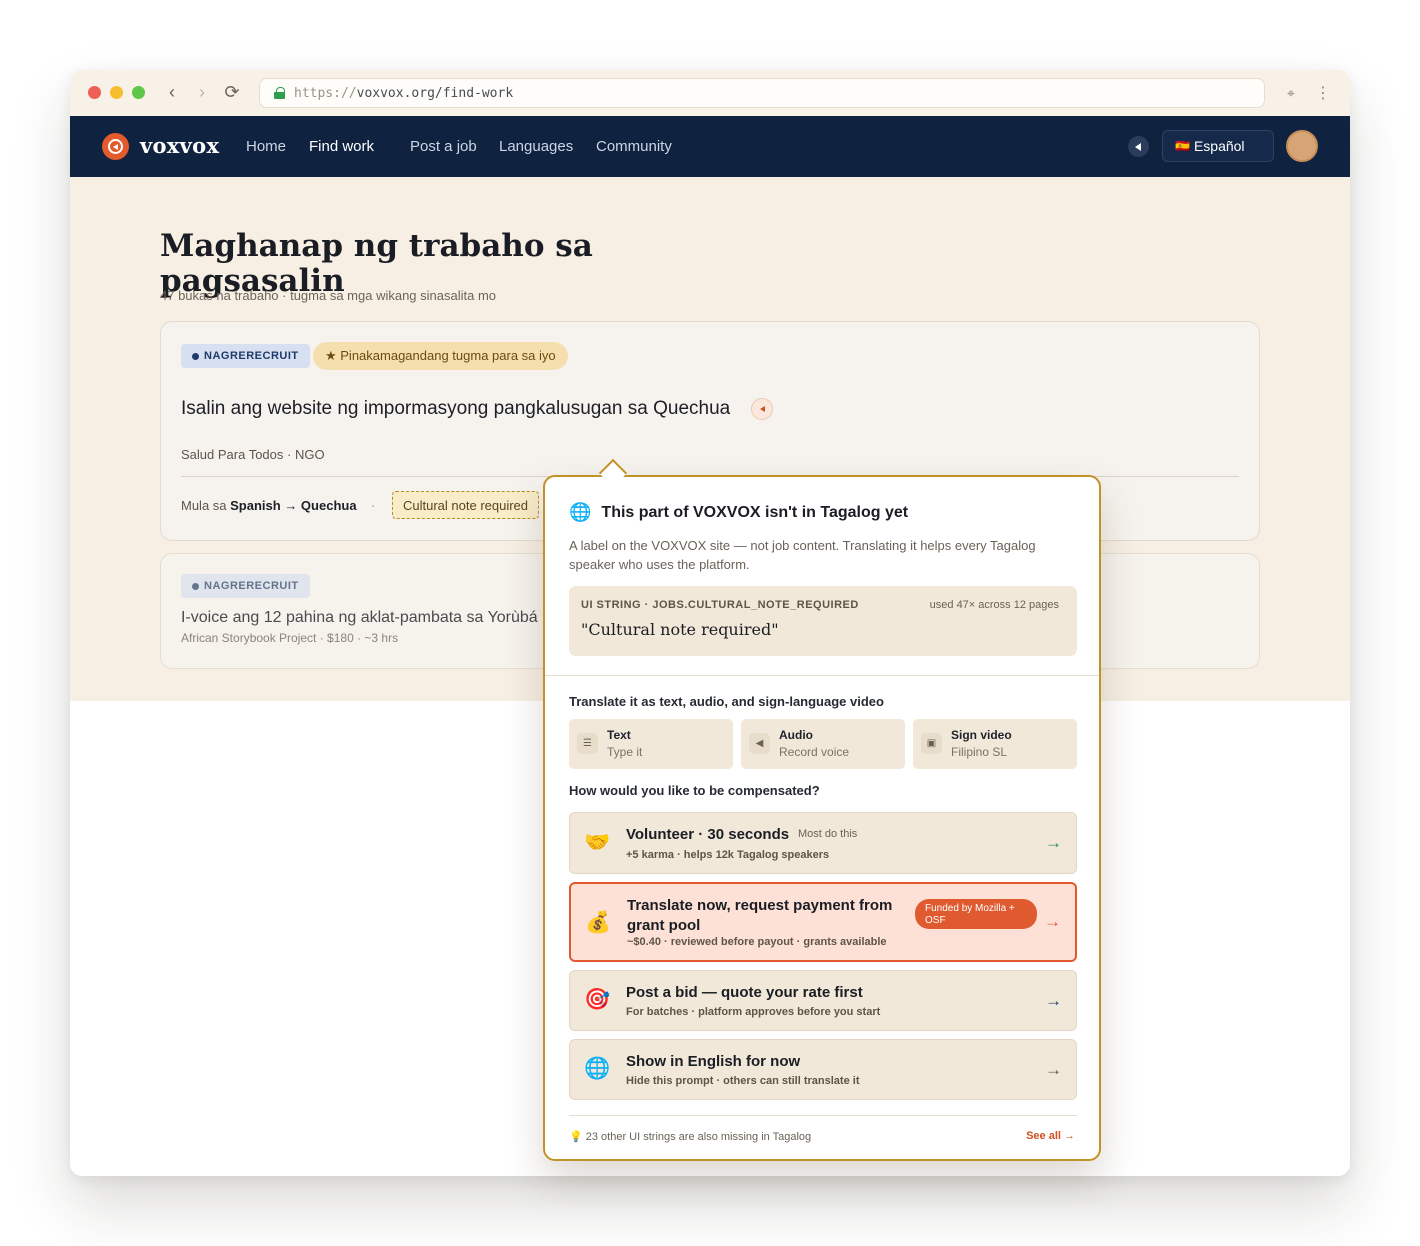  What do you see at coordinates (796, 735) in the screenshot?
I see `mode-name: Audio` at bounding box center [796, 735].